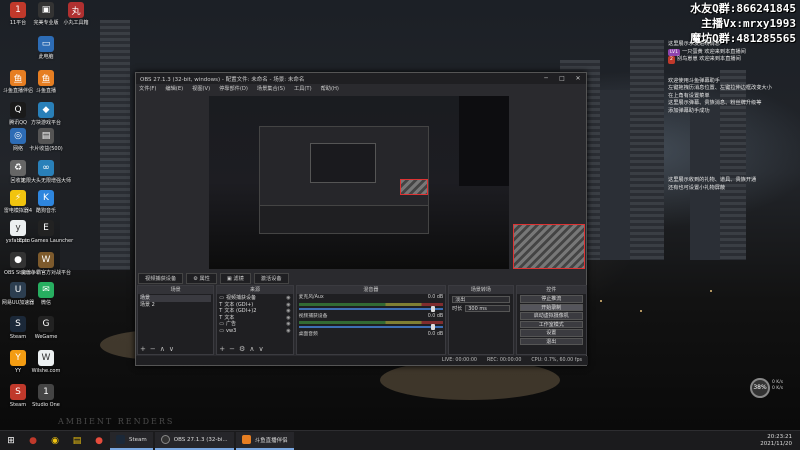 This screenshot has width=800, height=450. Describe the element at coordinates (201, 88) in the screenshot. I see `menu-view: 视图(V)` at that location.